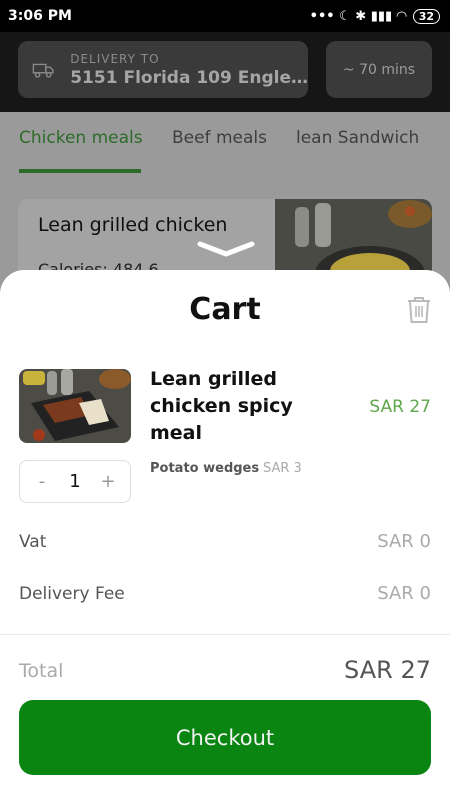 Image resolution: width=450 pixels, height=800 pixels. What do you see at coordinates (43, 70) in the screenshot?
I see `truck-icon` at bounding box center [43, 70].